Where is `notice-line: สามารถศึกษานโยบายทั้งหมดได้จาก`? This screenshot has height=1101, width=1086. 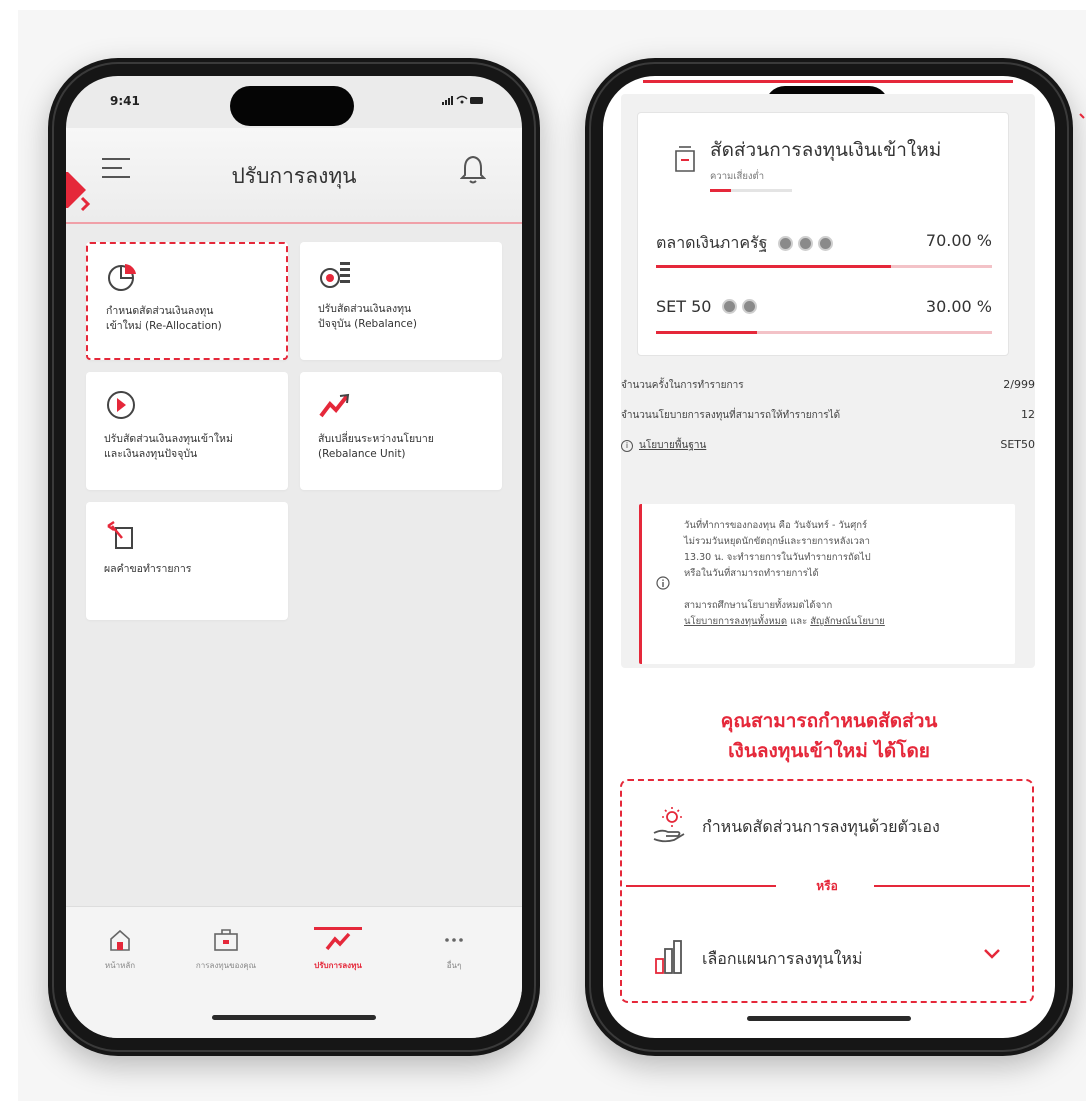
notice-line: สามารถศึกษานโยบายทั้งหมดได้จาก is located at coordinates (758, 605).